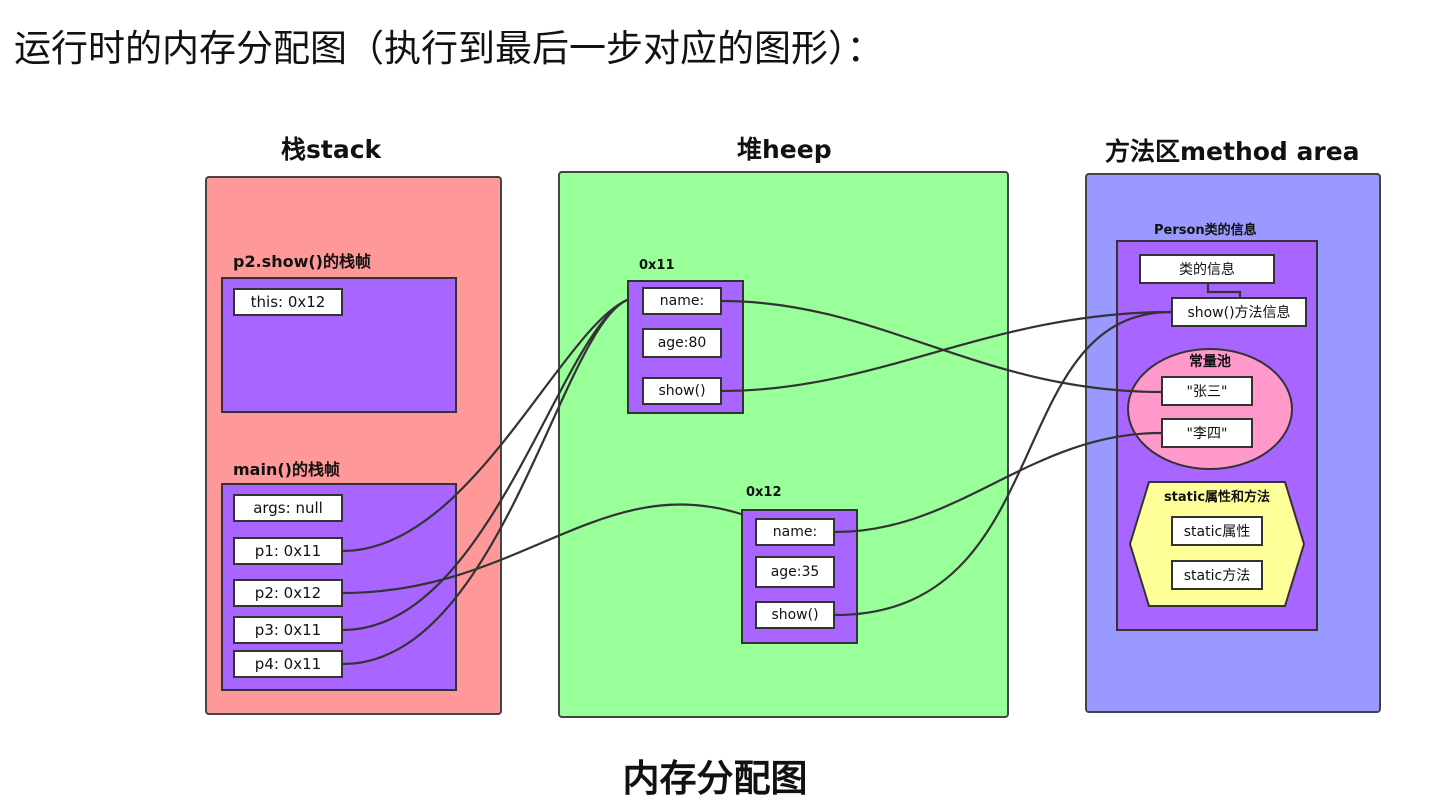 This screenshot has height=806, width=1430. I want to click on connector-p1-to-0x11, so click(485, 425).